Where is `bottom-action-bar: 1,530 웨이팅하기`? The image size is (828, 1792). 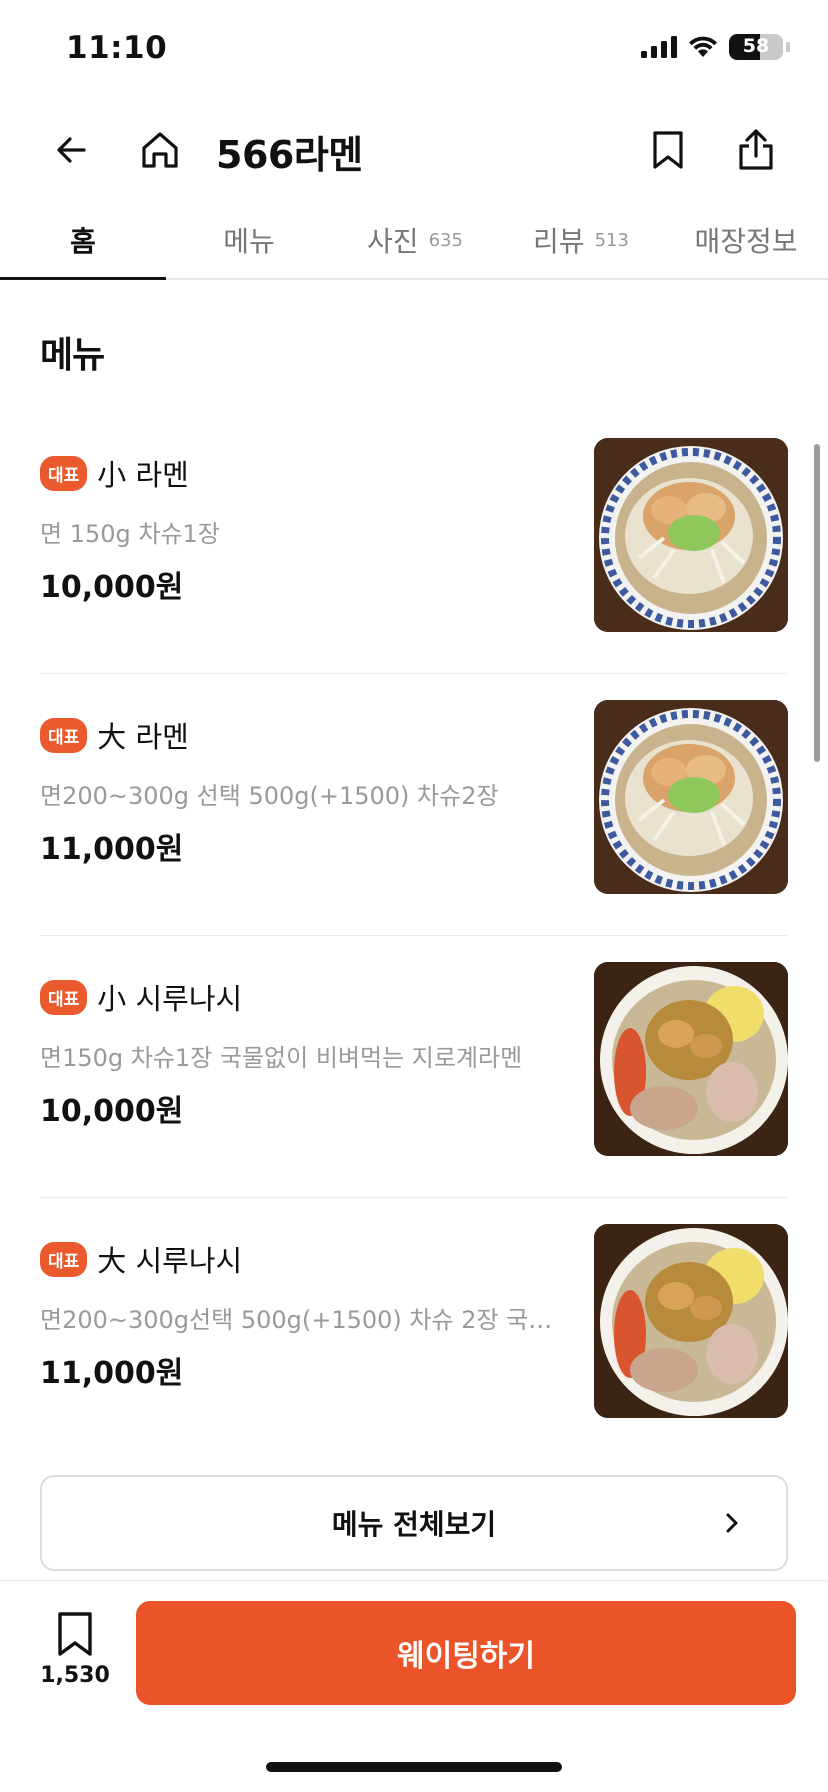 bottom-action-bar: 1,530 웨이팅하기 is located at coordinates (414, 1686).